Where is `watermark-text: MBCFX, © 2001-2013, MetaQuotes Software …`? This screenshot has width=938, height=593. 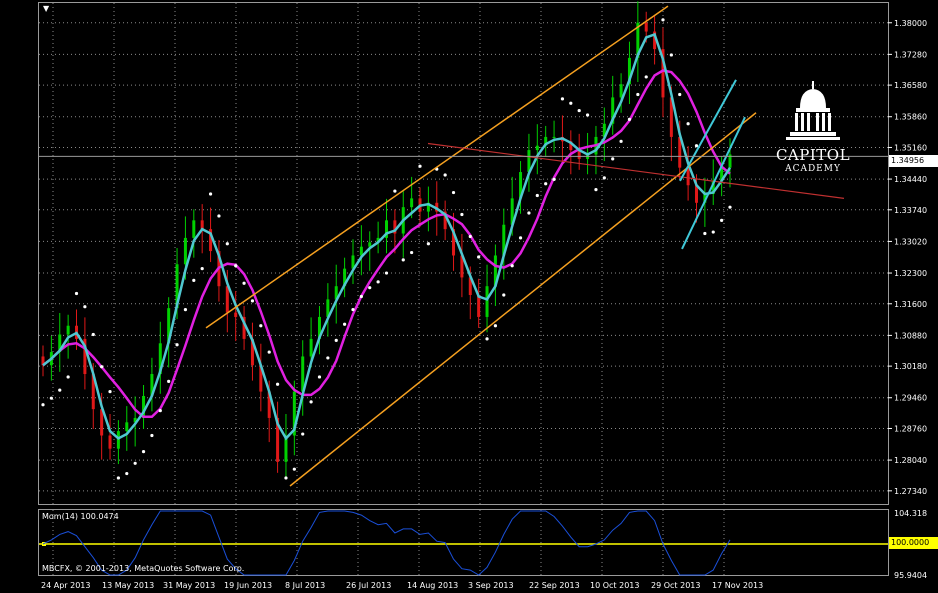 watermark-text: MBCFX, © 2001-2013, MetaQuotes Software … is located at coordinates (143, 568).